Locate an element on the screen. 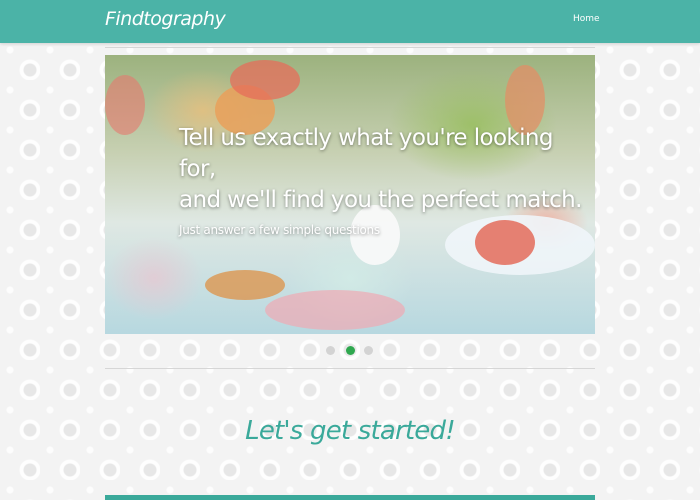  get-started-heading: Let's get started! is located at coordinates (350, 431).